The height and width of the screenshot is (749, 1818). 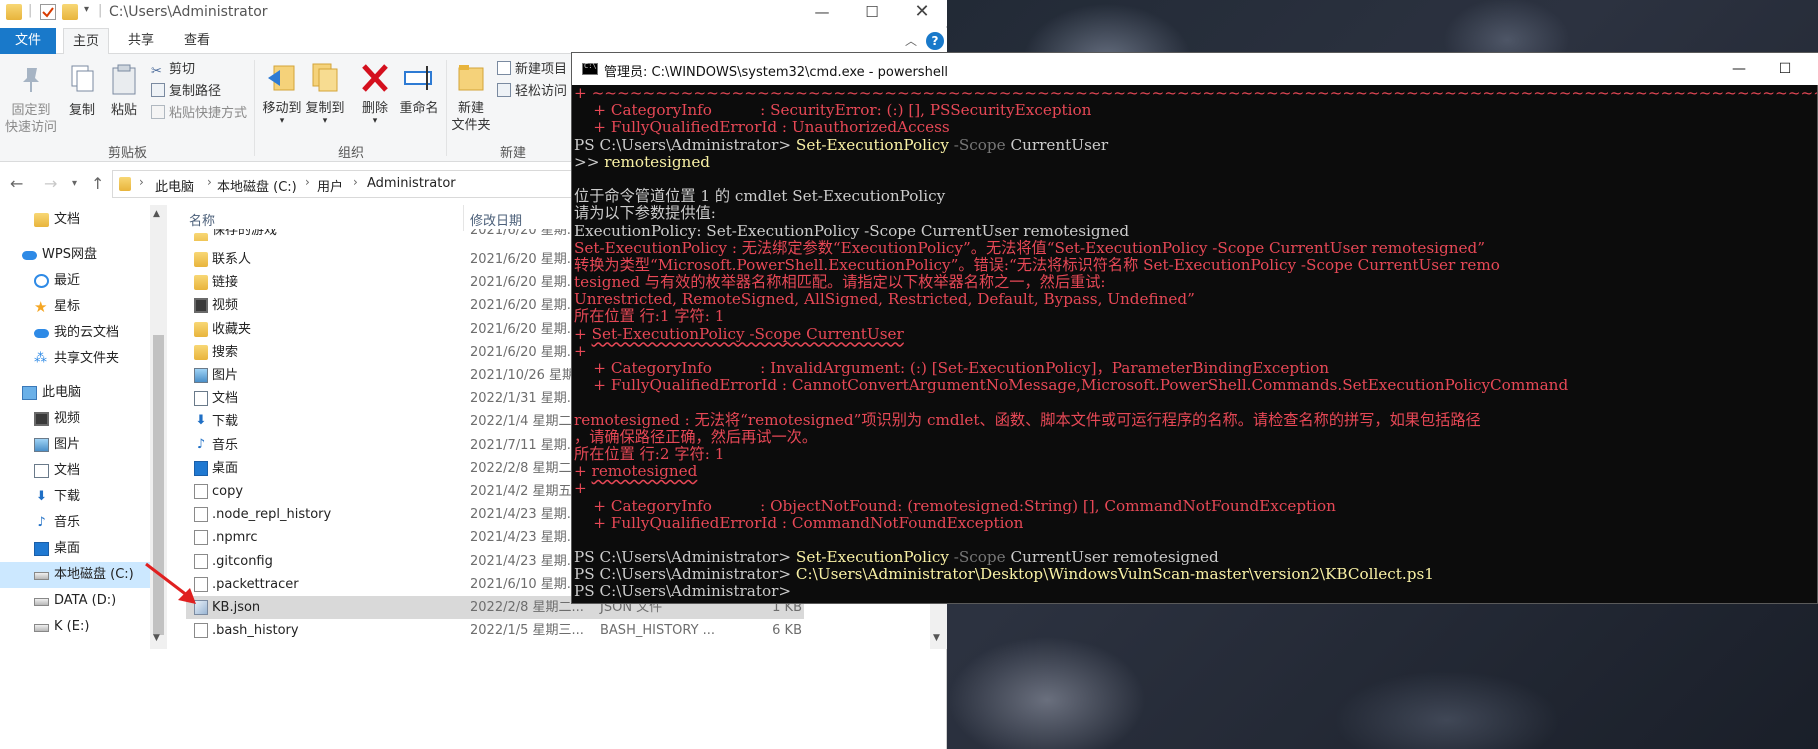 What do you see at coordinates (325, 93) in the screenshot?
I see `copy-to-button: 复制到 ▾` at bounding box center [325, 93].